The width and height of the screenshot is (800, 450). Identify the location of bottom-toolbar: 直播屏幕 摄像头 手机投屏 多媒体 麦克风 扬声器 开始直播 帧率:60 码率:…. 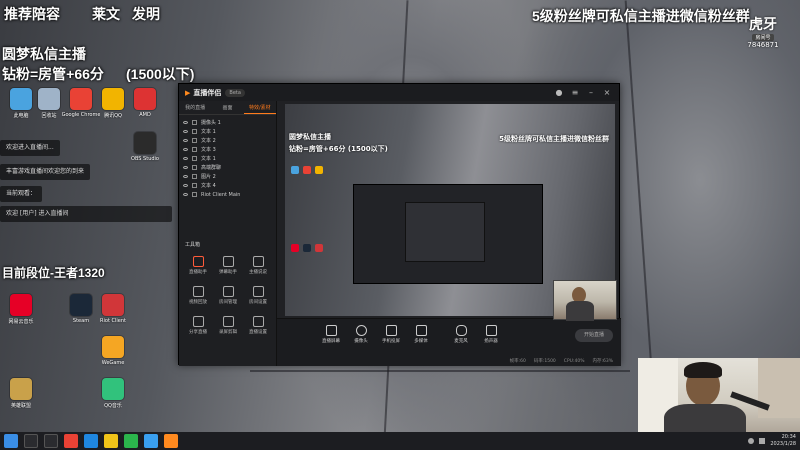
(449, 342).